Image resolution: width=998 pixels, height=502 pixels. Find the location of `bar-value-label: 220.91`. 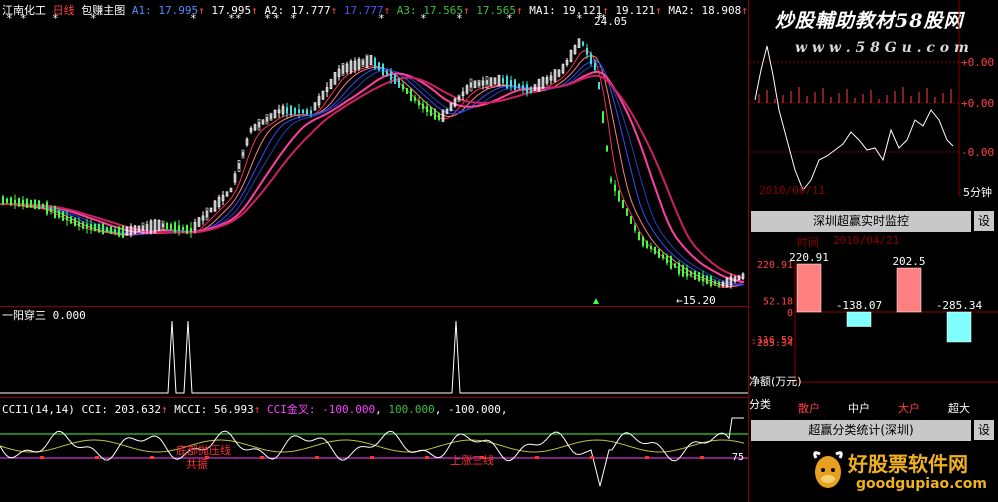

bar-value-label: 220.91 is located at coordinates (809, 257).